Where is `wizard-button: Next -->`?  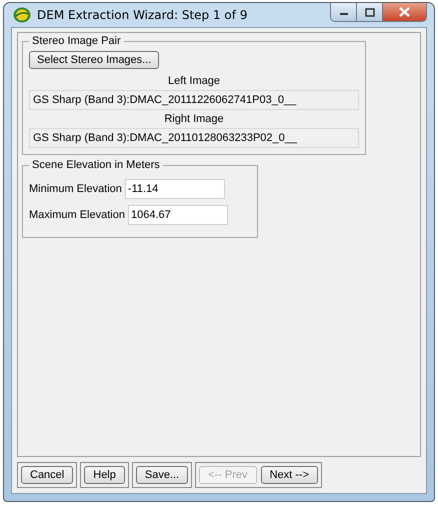
wizard-button: Next --> is located at coordinates (289, 475).